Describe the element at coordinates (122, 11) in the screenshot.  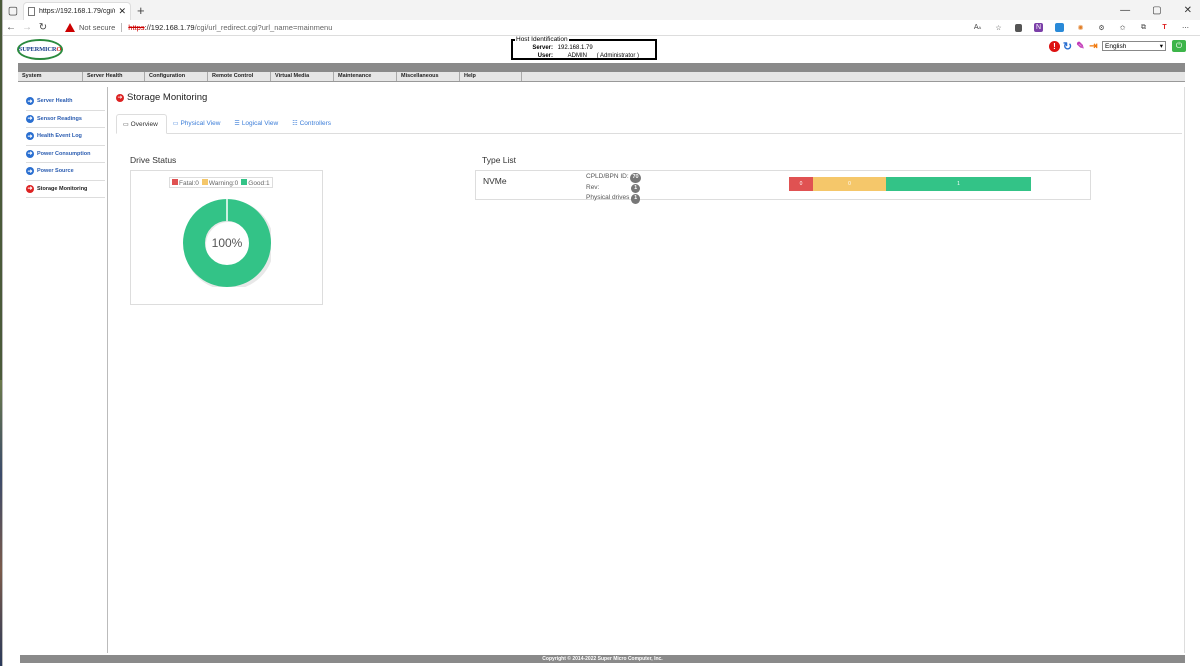
I see `close-icon: ✕` at that location.